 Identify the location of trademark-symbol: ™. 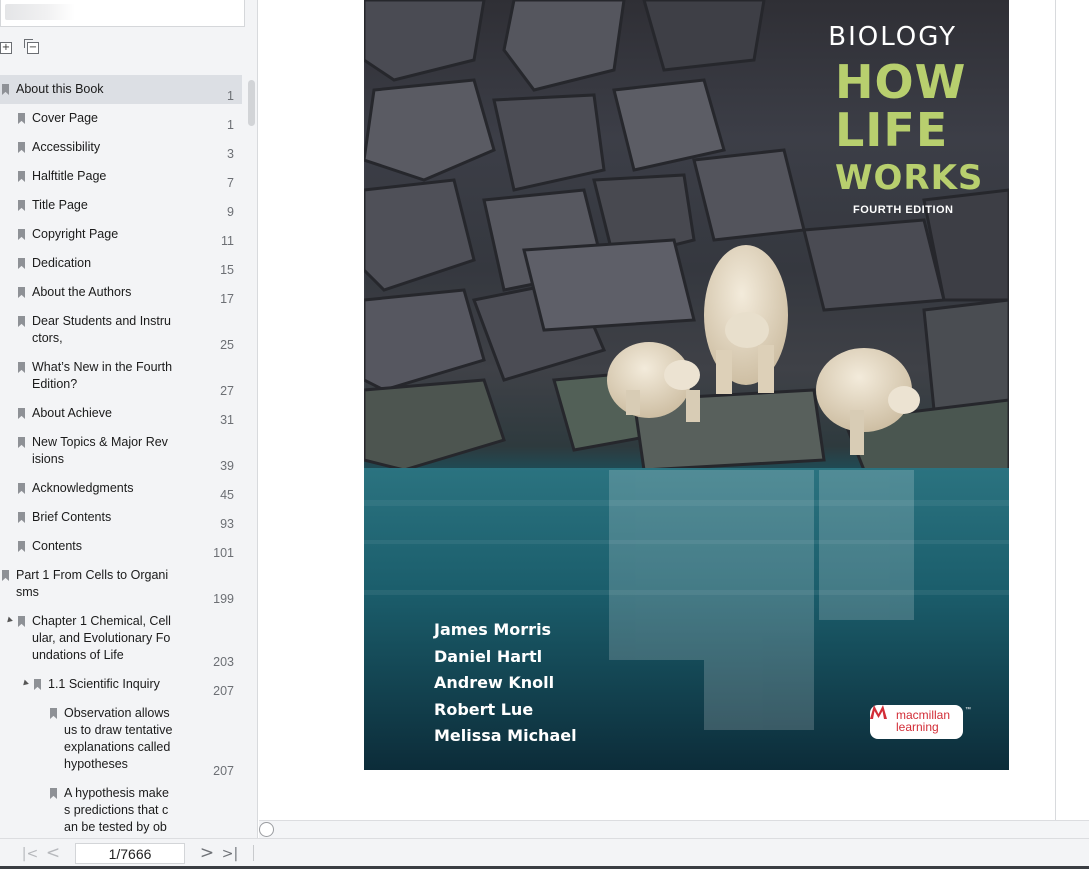
(968, 710).